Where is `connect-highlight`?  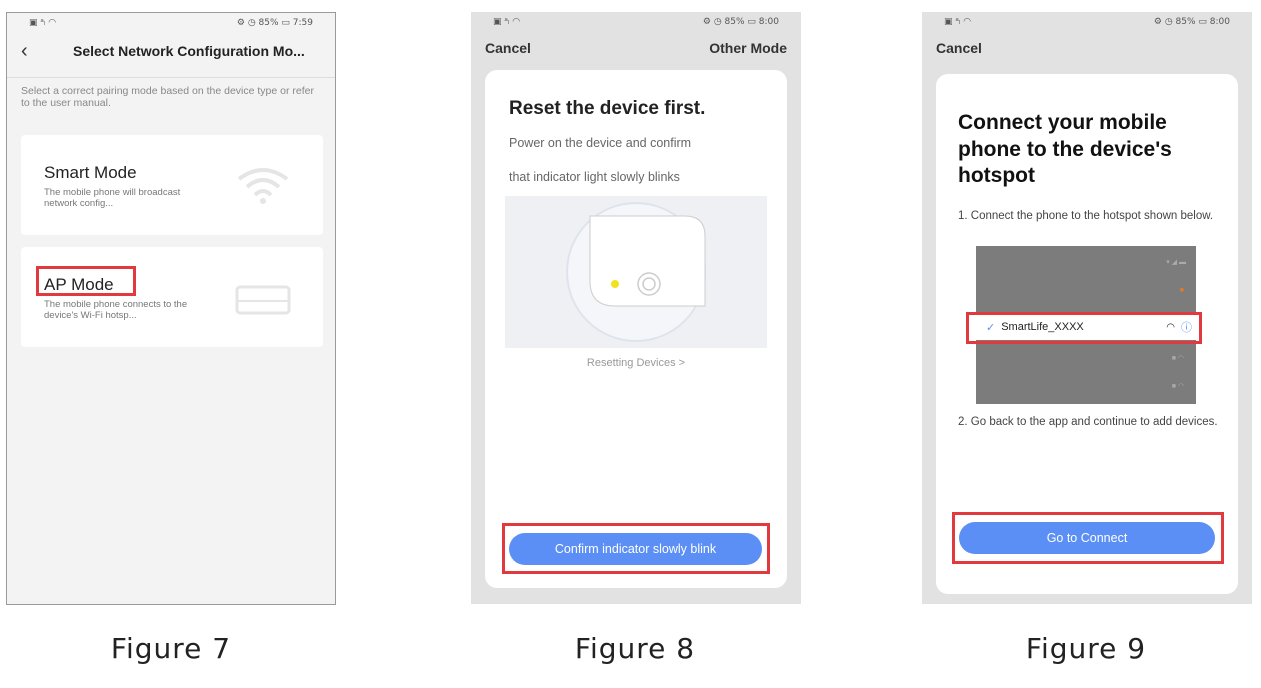
connect-highlight is located at coordinates (1088, 538).